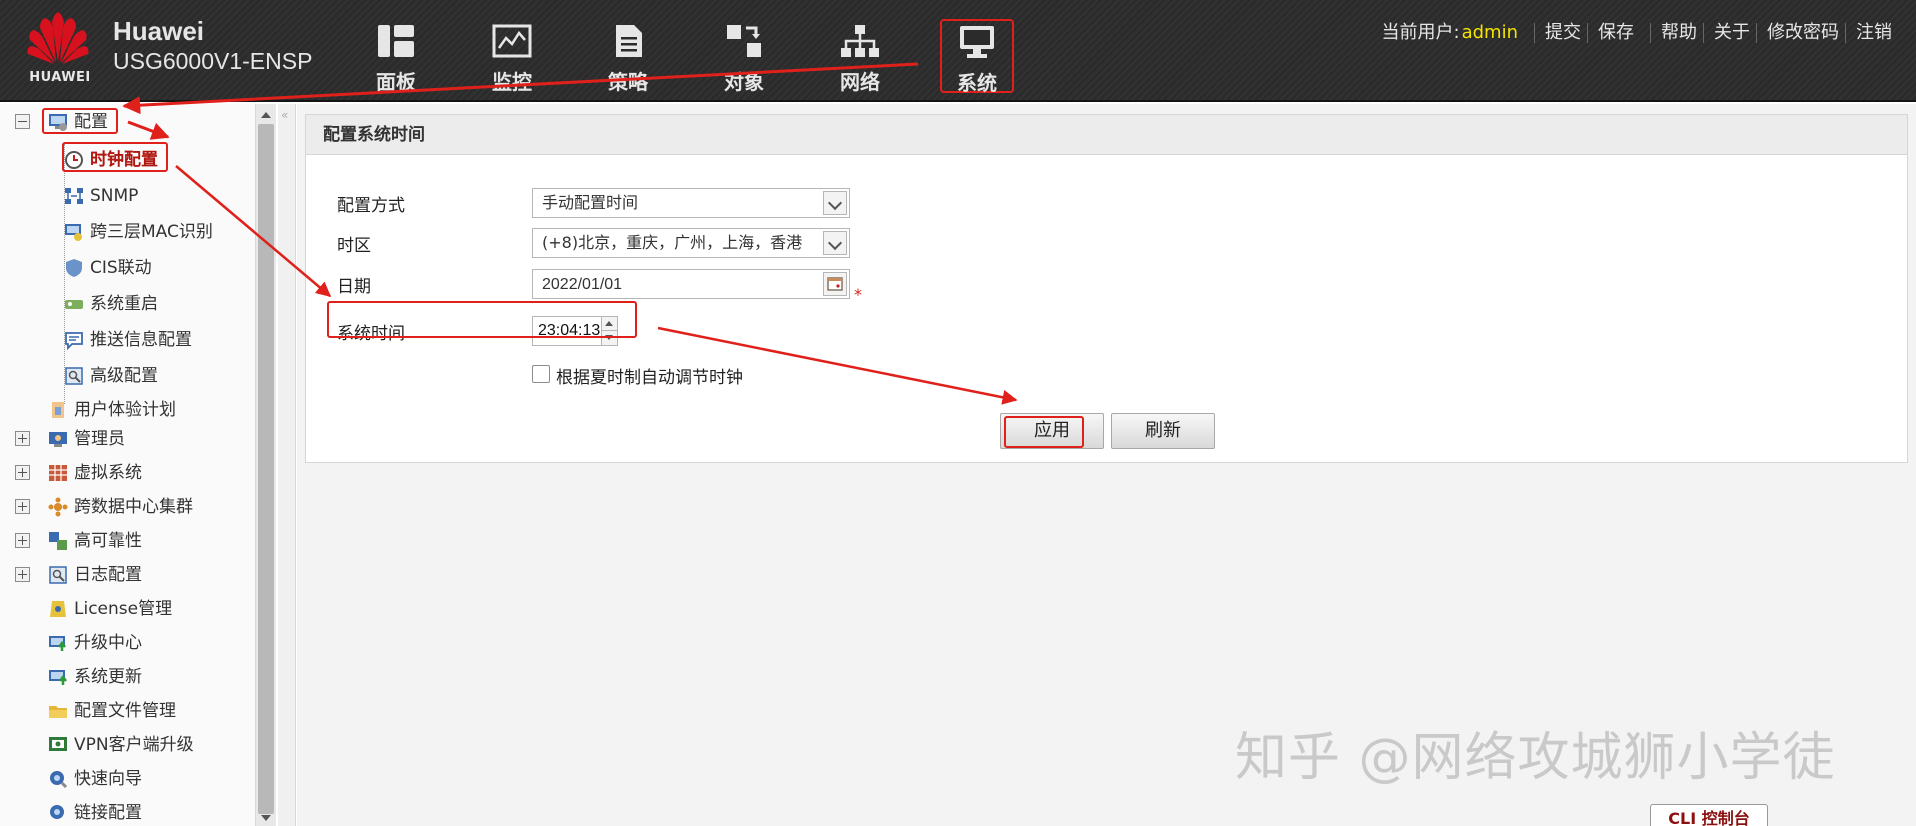 The width and height of the screenshot is (1916, 826). Describe the element at coordinates (672, 242) in the screenshot. I see `timezone-value: (+8)北京，重庆，广州，上海，香港` at that location.